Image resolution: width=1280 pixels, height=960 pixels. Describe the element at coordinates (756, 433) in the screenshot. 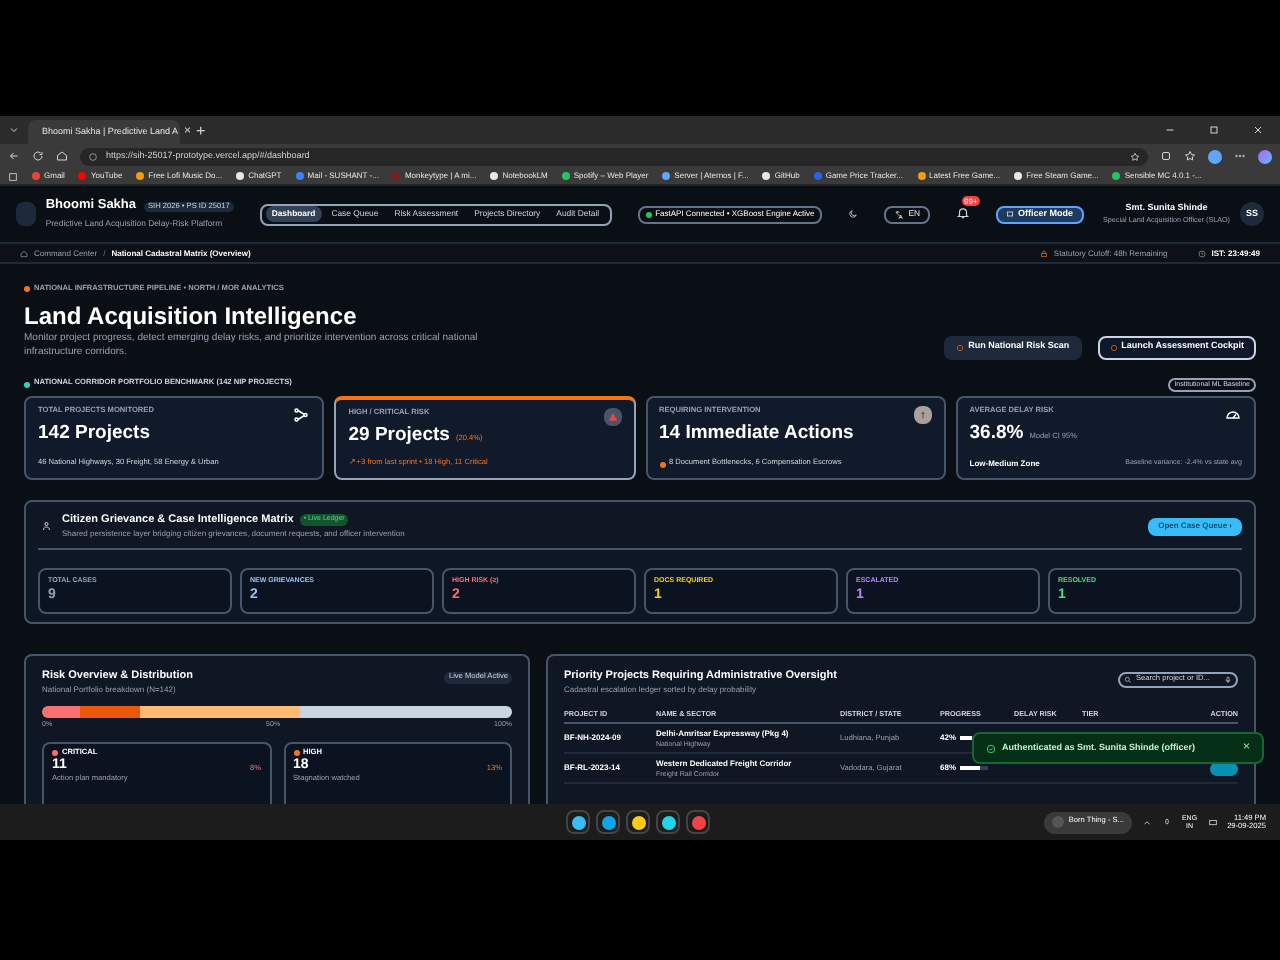

I see `kpi-value: 14 Immediate Actions` at that location.